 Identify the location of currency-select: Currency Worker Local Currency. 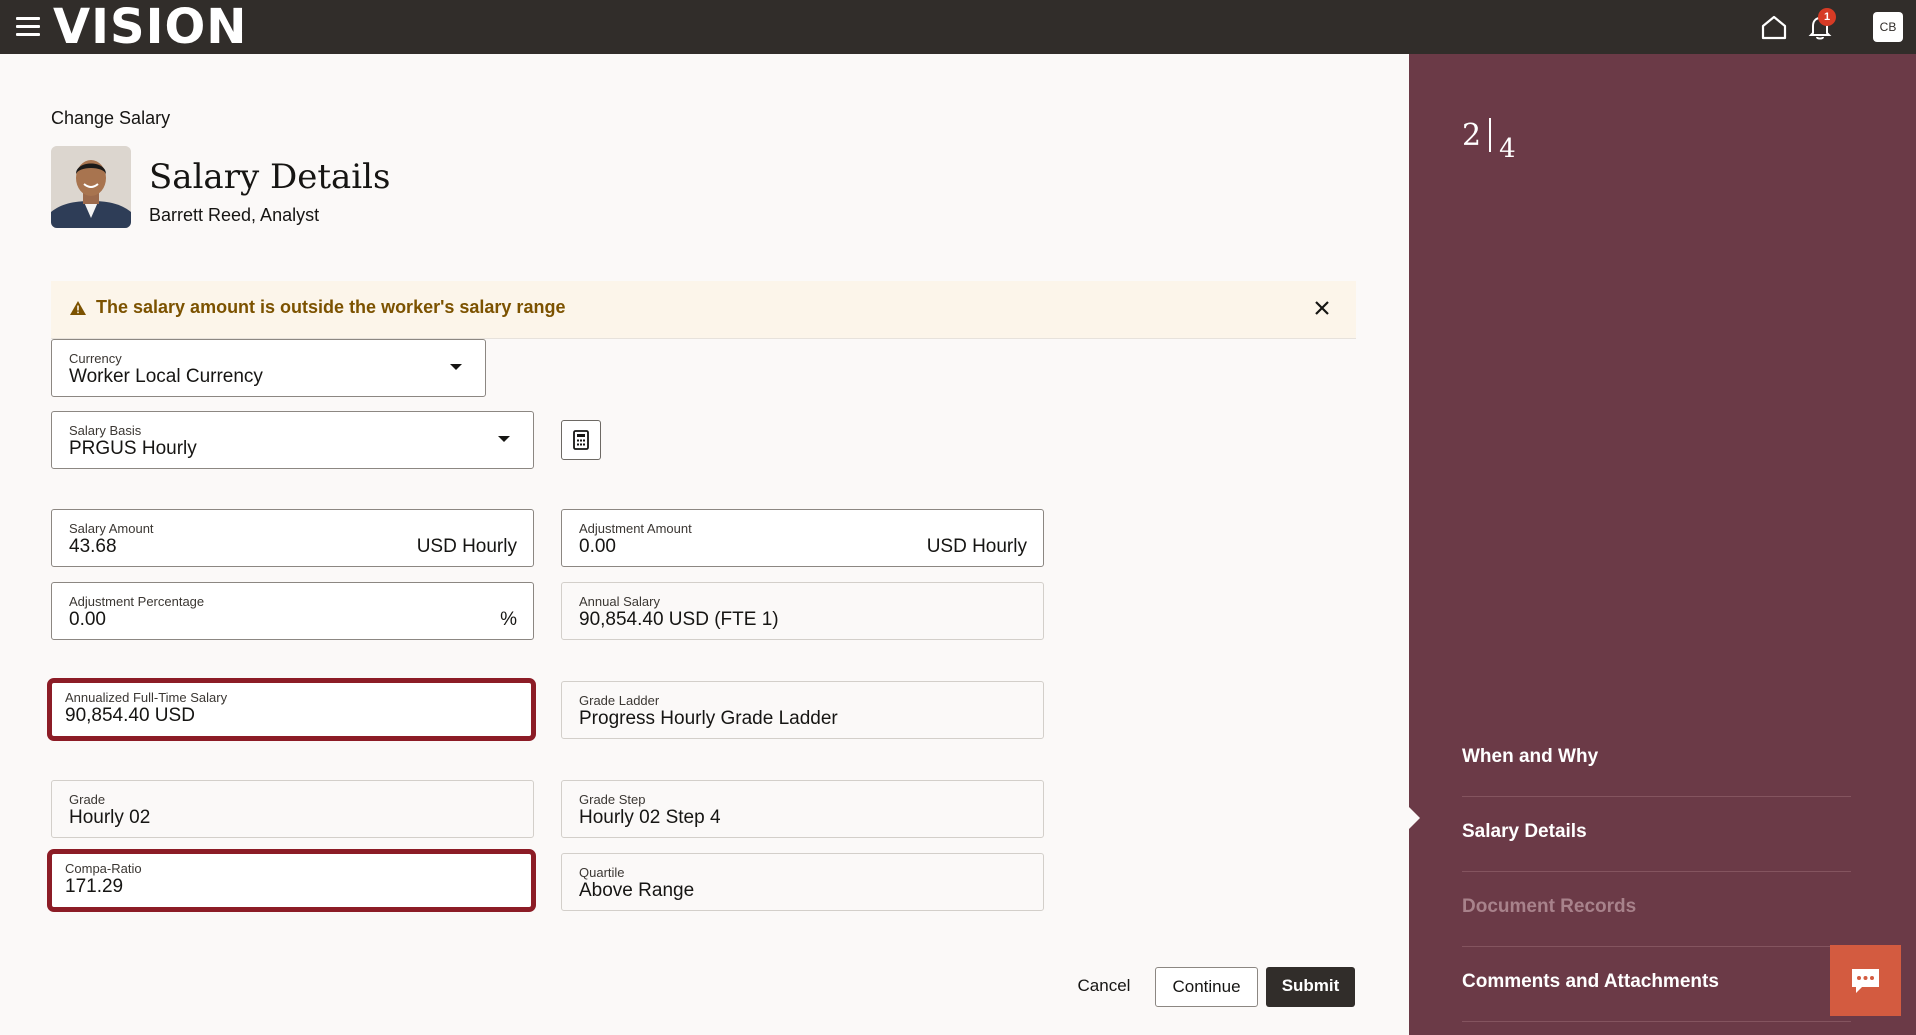
(268, 368).